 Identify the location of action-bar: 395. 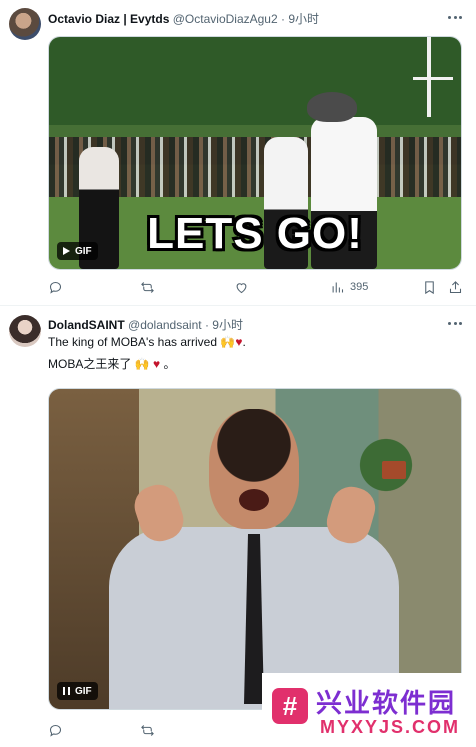
(257, 287).